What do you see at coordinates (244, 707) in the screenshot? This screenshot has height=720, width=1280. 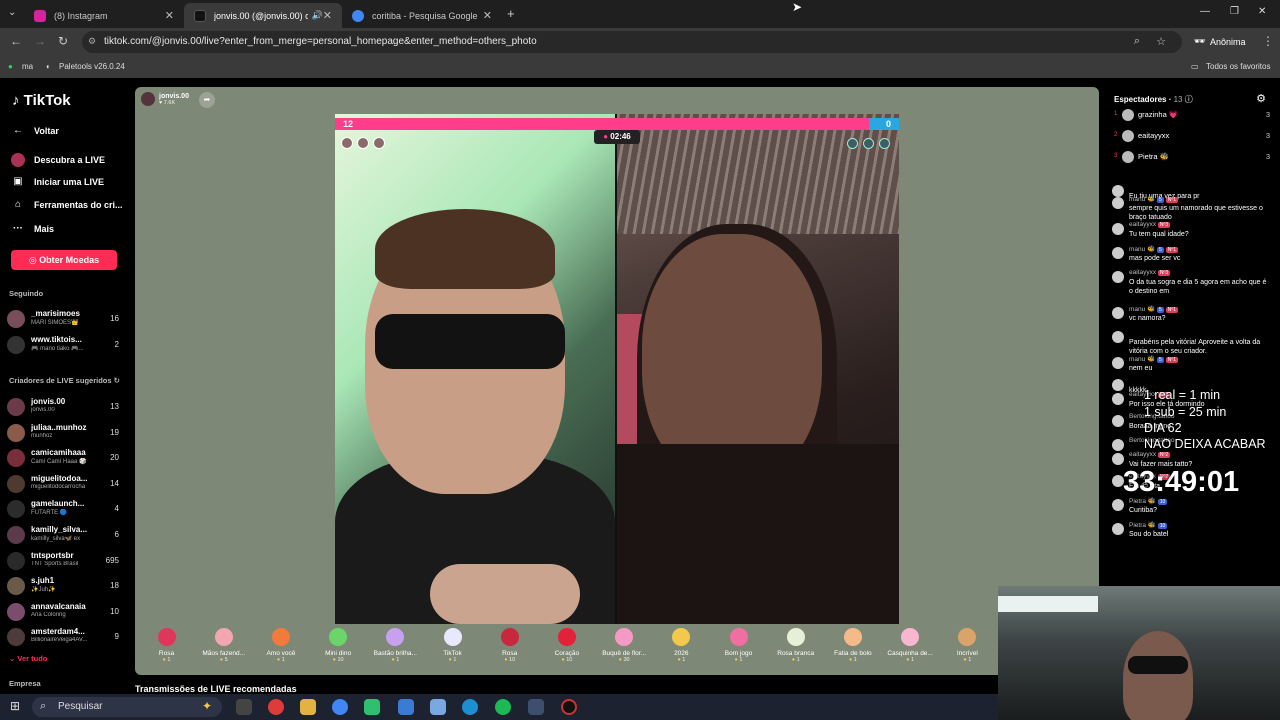 I see `task-view-icon` at bounding box center [244, 707].